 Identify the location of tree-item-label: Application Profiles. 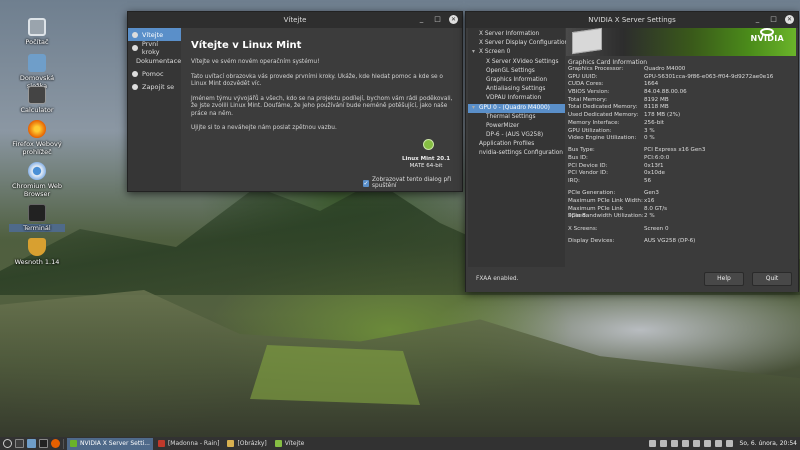
(507, 144).